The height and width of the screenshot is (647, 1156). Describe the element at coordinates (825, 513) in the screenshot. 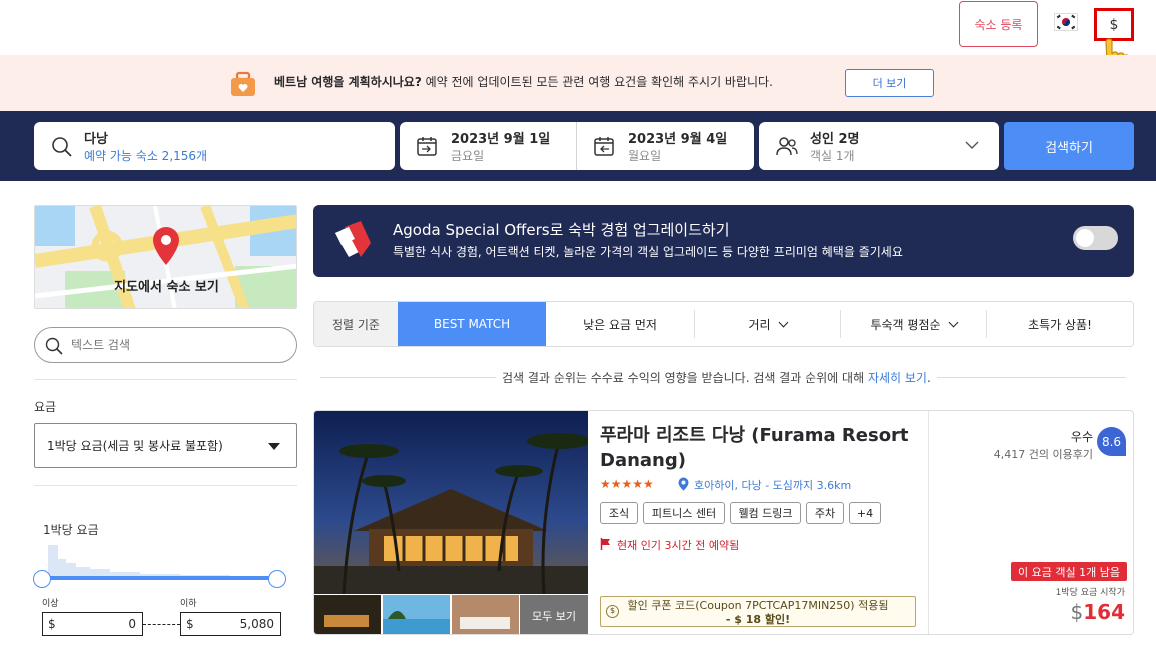

I see `amenity-tag: 주차` at that location.